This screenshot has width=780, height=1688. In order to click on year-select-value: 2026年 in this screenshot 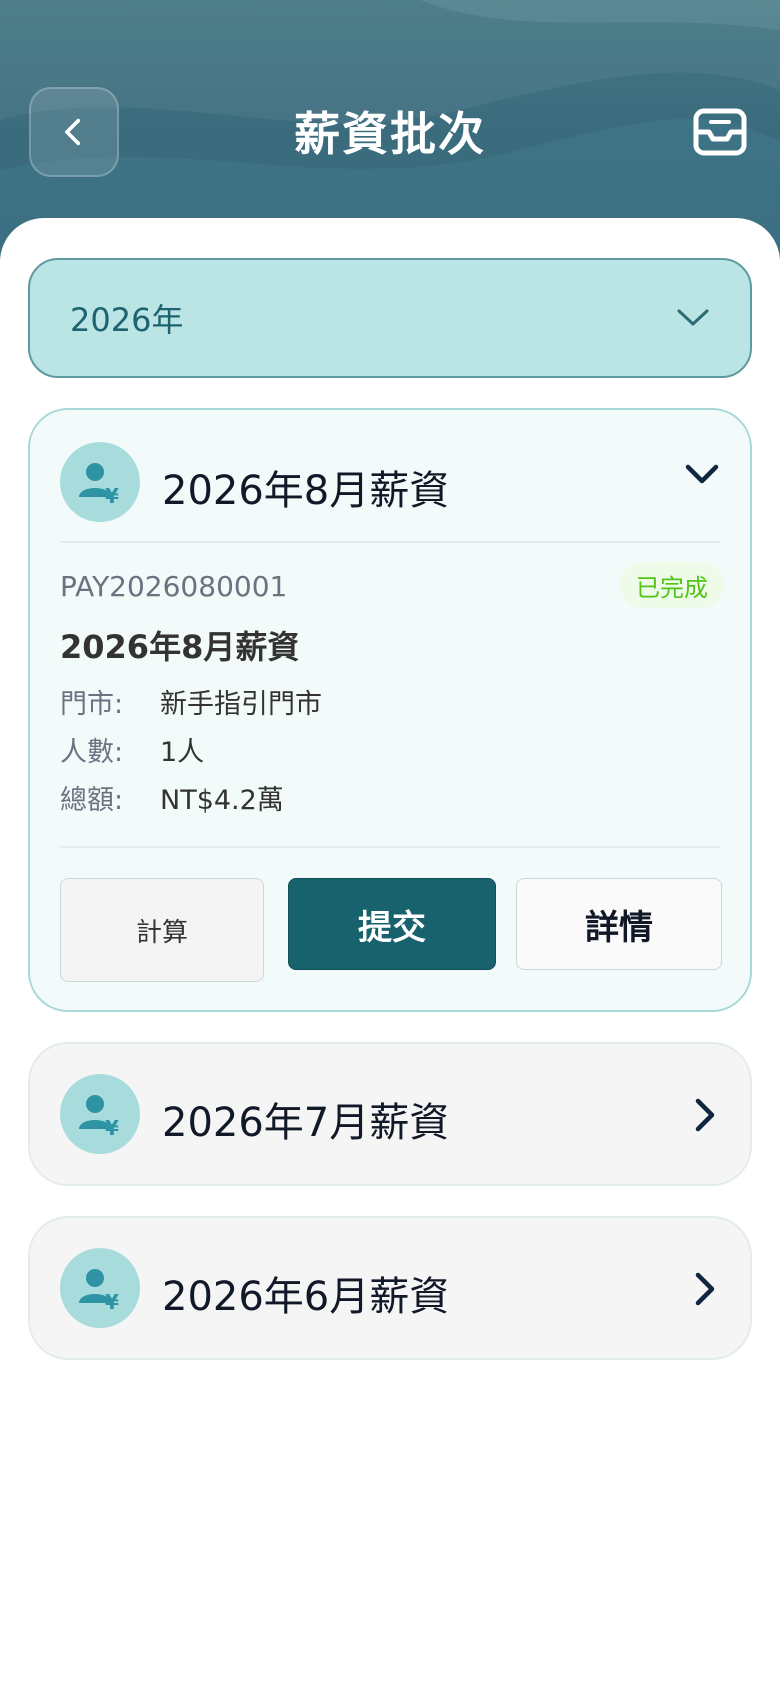, I will do `click(127, 320)`.